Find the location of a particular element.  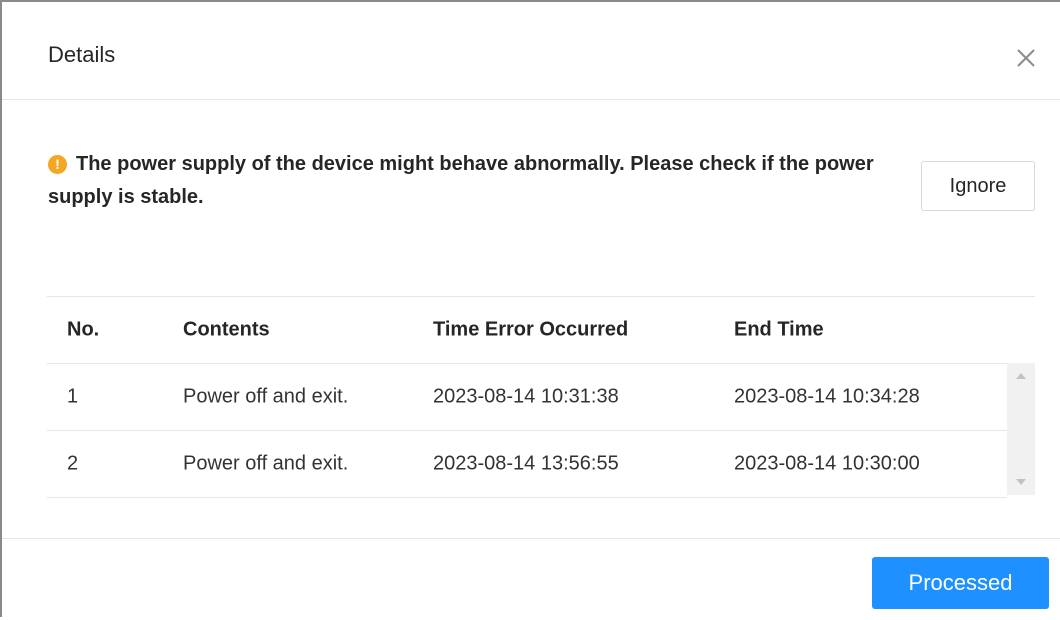

cell-end-time: 2023-08-14 10:30:00 is located at coordinates (827, 463).